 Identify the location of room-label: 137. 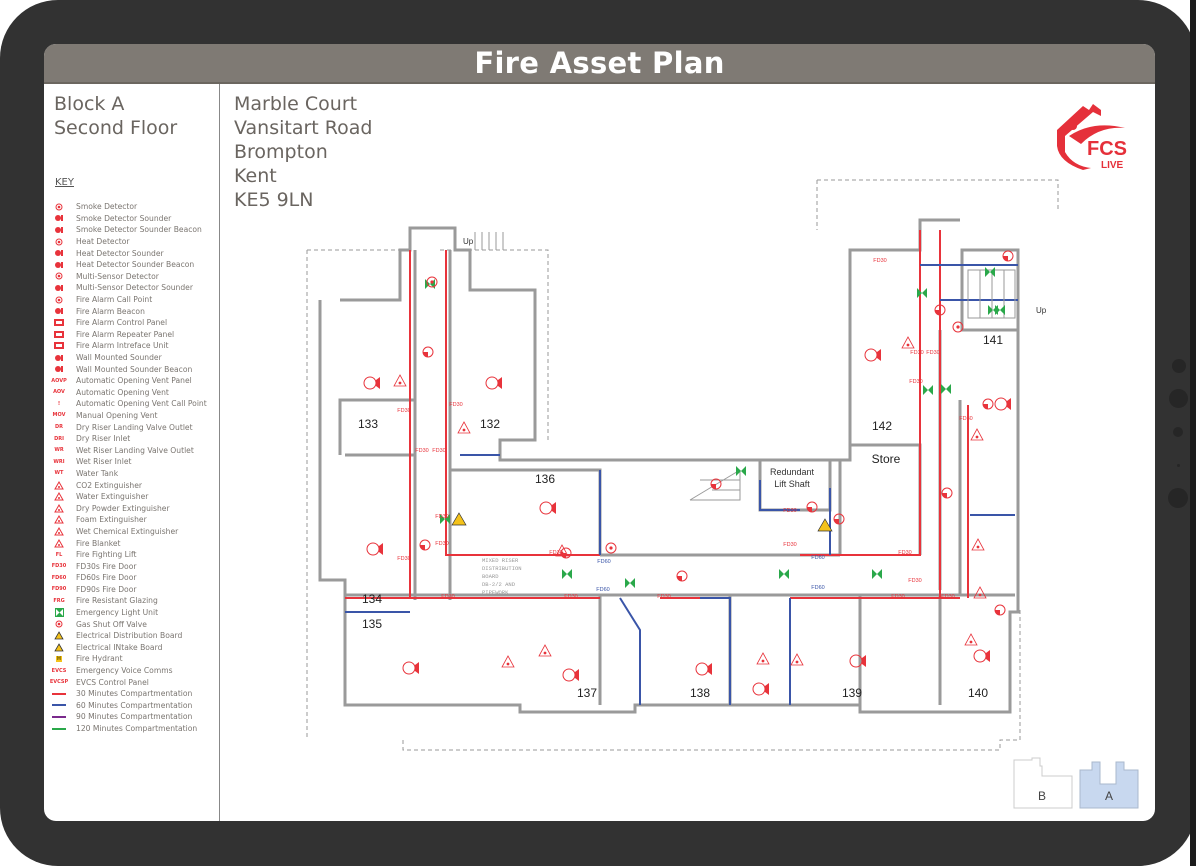
(587, 693).